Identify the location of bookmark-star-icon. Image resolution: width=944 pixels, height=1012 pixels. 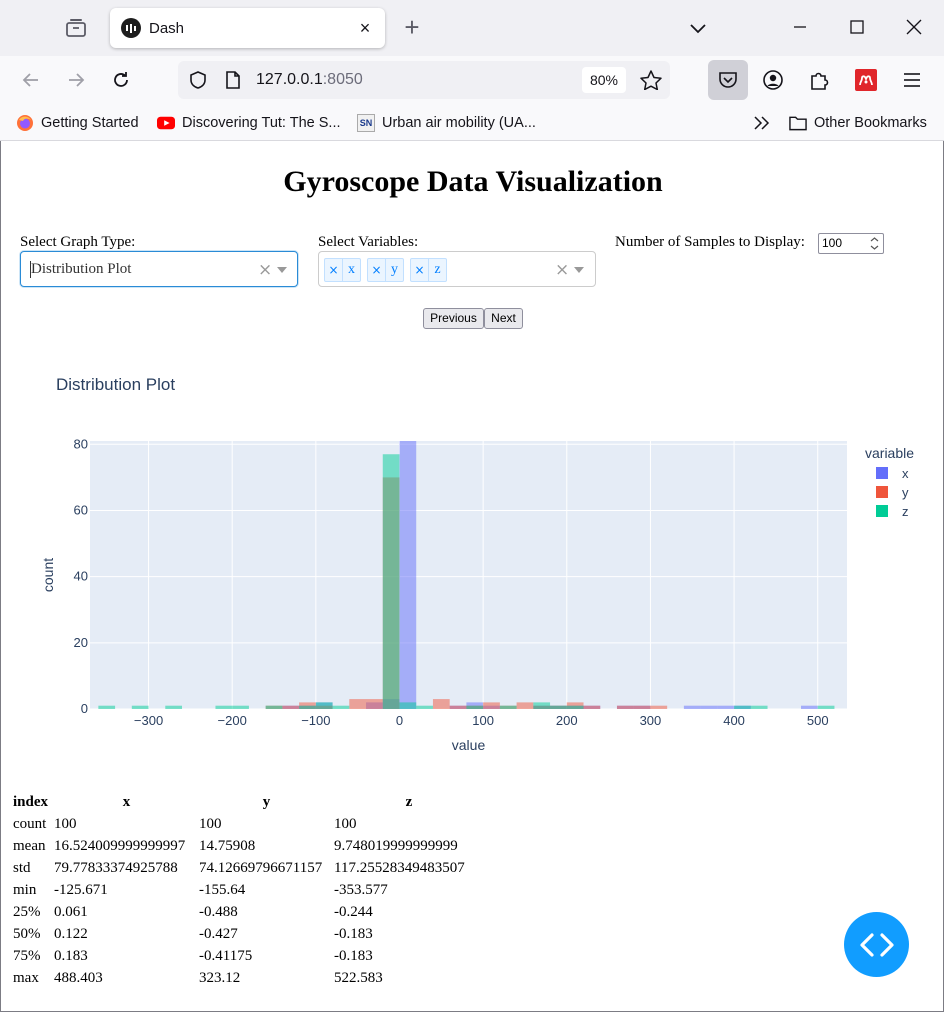
(651, 80).